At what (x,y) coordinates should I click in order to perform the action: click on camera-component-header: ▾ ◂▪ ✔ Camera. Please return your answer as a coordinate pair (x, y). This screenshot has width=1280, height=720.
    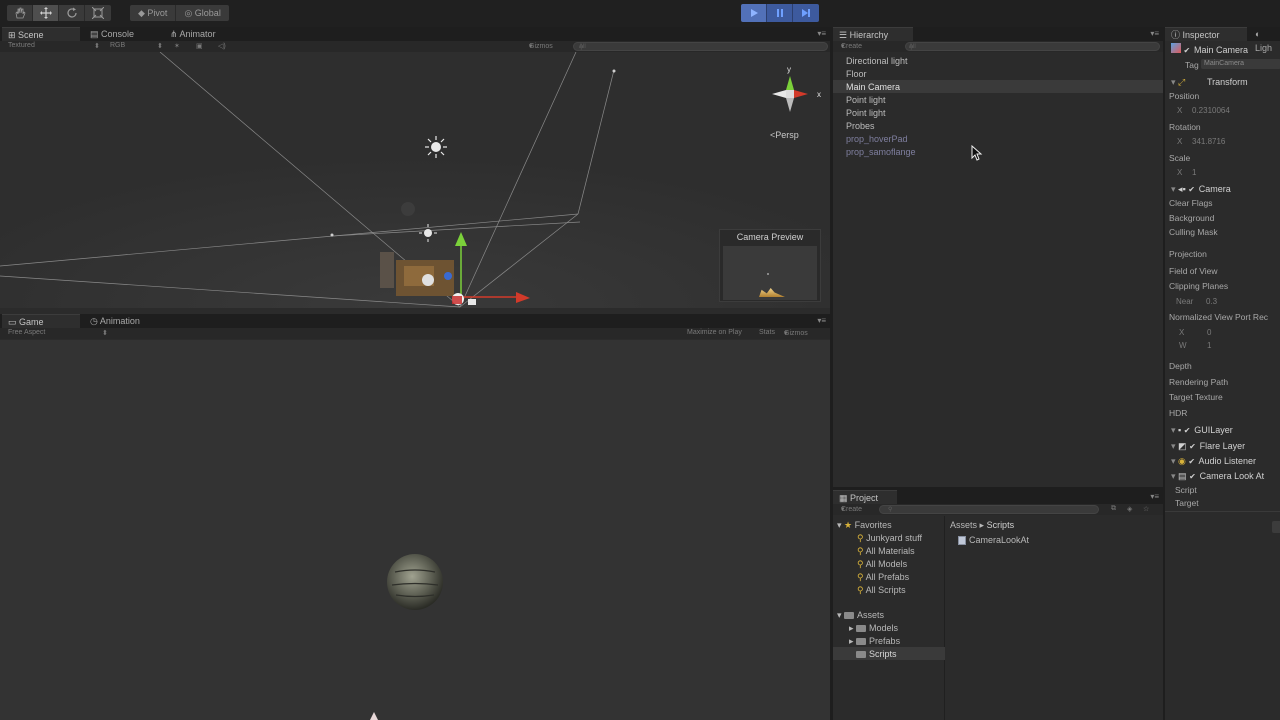
    Looking at the image, I should click on (1222, 191).